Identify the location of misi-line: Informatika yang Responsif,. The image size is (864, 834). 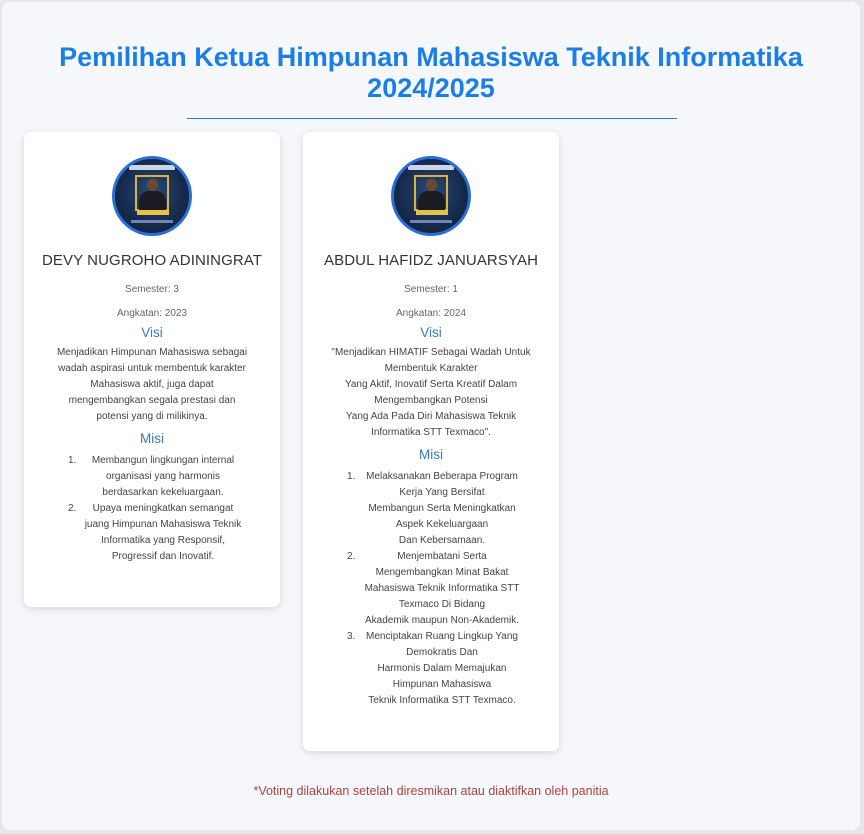
(163, 540).